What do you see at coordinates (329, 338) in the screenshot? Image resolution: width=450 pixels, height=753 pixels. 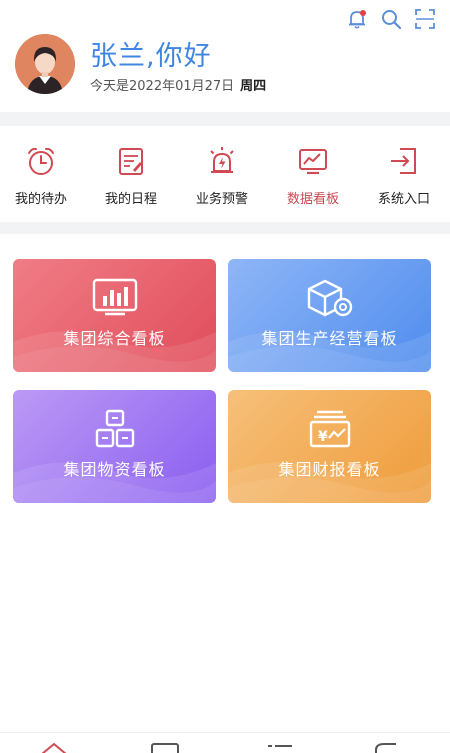 I see `card-label: 集团生产经营看板` at bounding box center [329, 338].